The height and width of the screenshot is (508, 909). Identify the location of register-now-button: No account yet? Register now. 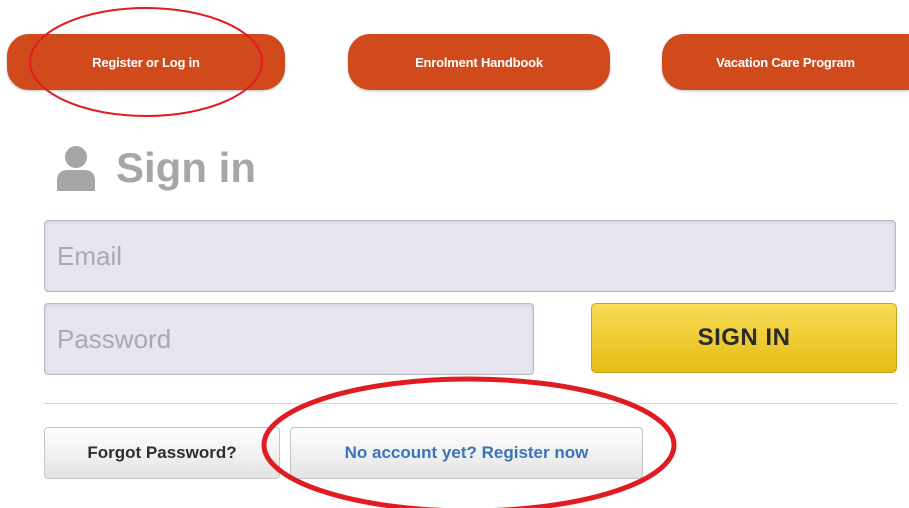
(466, 453).